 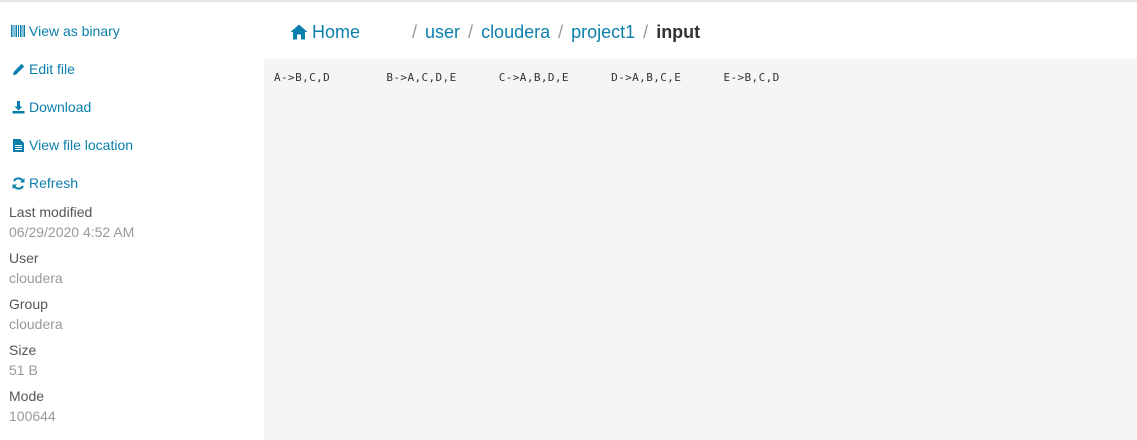 I want to click on size-value: 51 B, so click(x=23, y=370).